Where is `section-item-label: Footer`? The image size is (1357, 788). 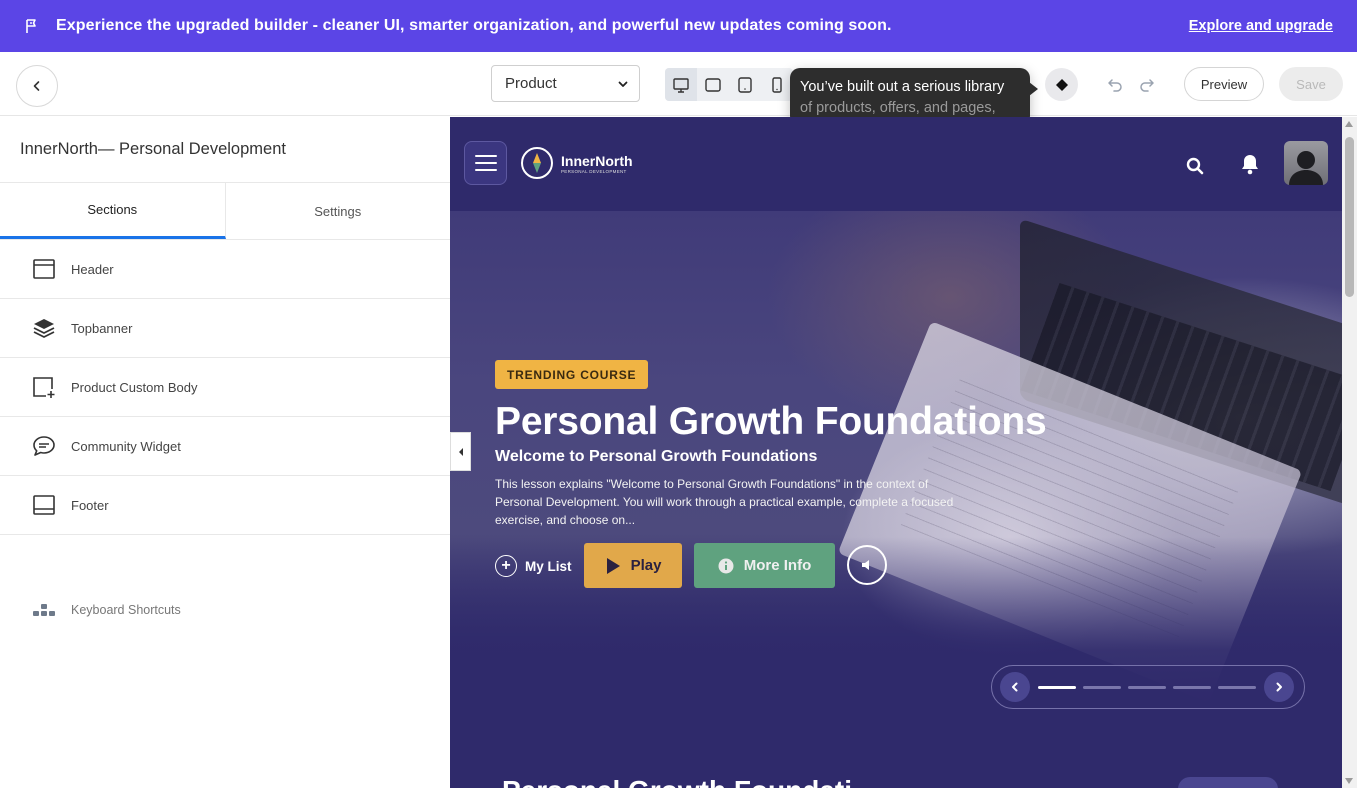 section-item-label: Footer is located at coordinates (90, 505).